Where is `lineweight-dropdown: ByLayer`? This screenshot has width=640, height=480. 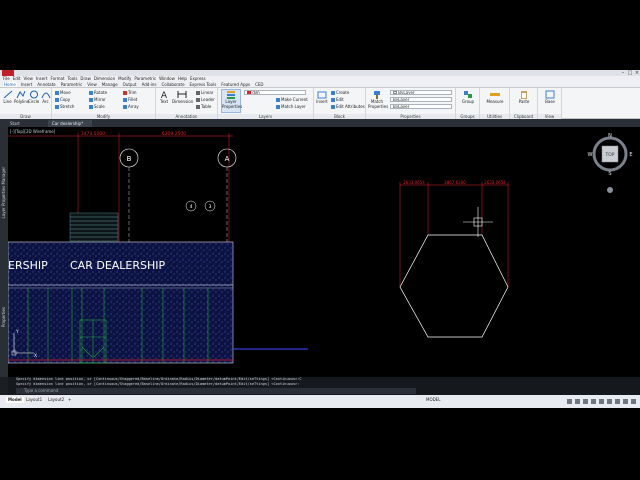
lineweight-dropdown: ByLayer is located at coordinates (421, 99).